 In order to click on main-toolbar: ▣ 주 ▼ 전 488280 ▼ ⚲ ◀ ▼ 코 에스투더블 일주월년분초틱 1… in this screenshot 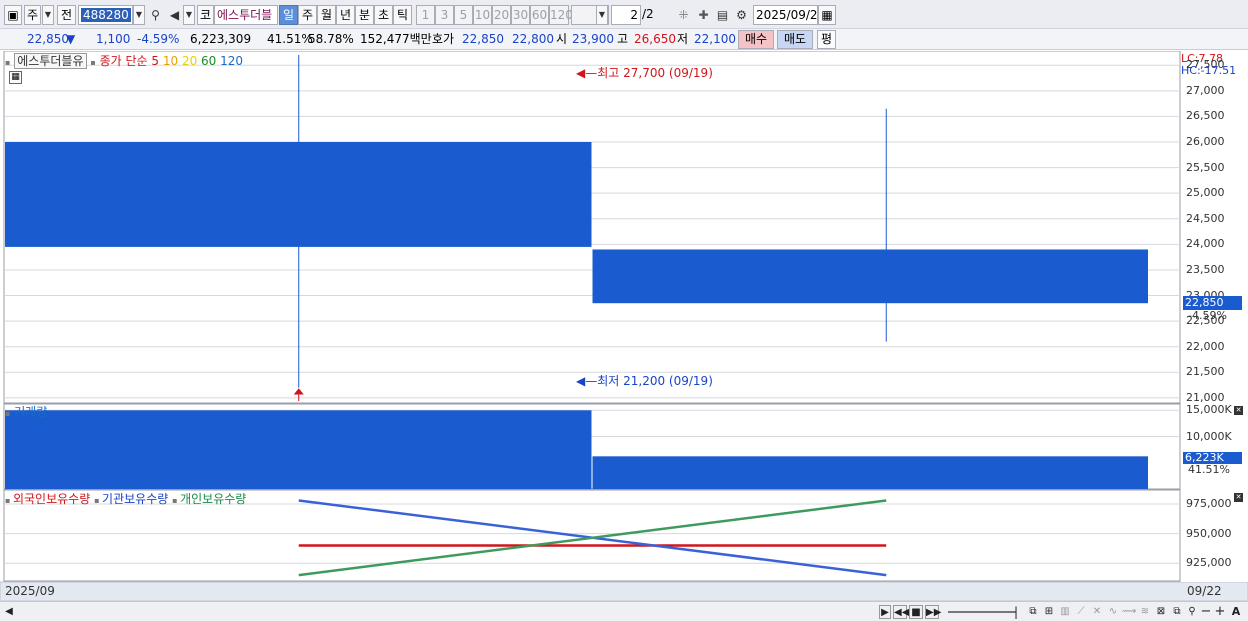, I will do `click(624, 14)`.